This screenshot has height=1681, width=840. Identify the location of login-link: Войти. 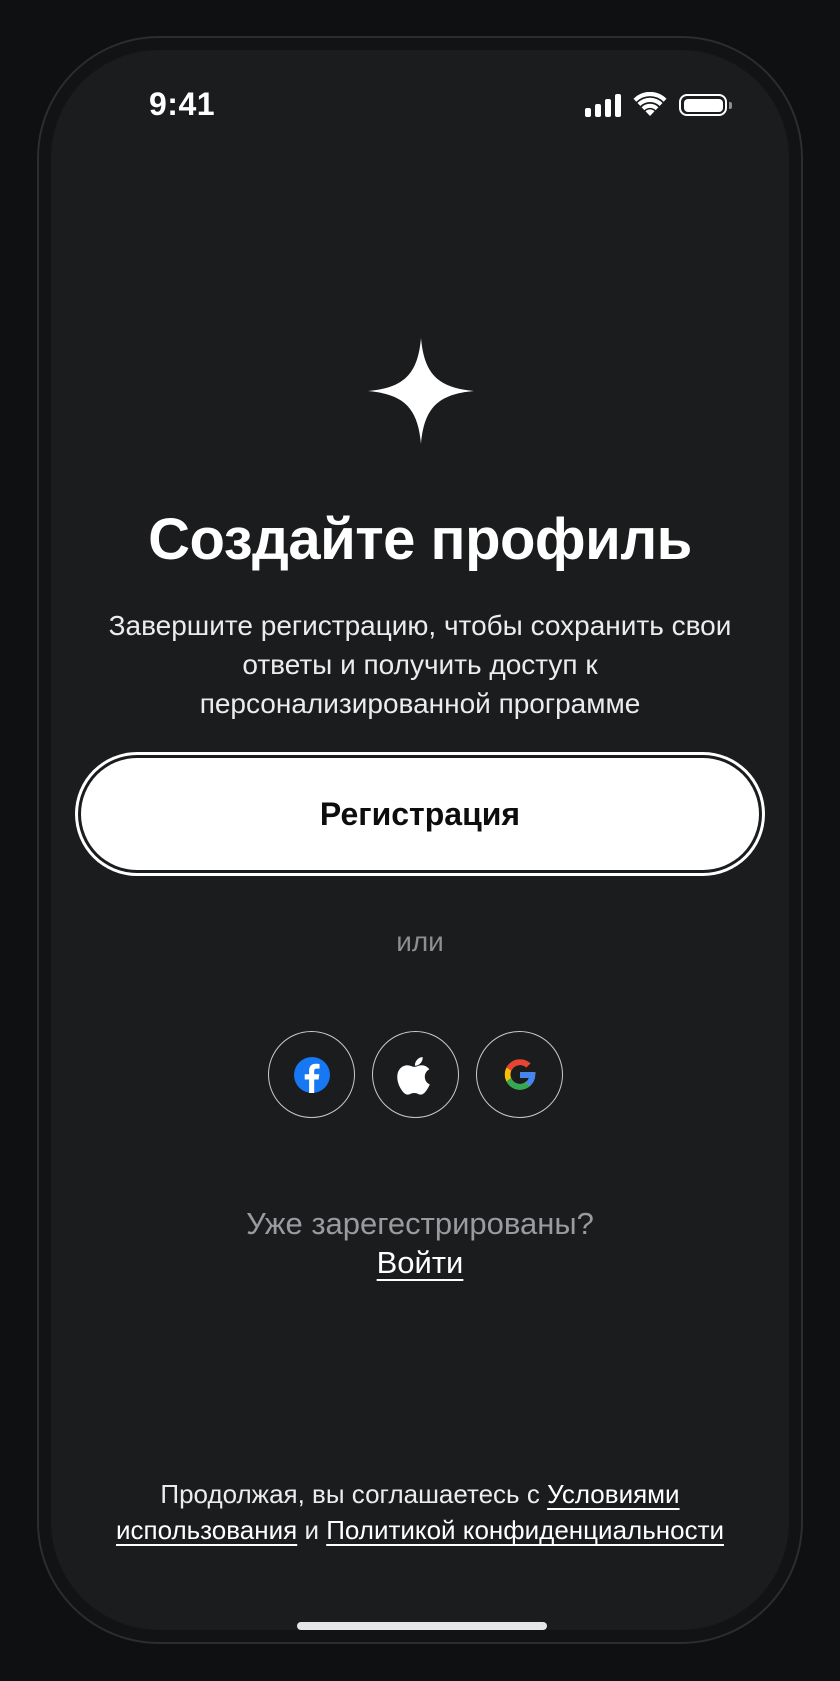
(420, 1262).